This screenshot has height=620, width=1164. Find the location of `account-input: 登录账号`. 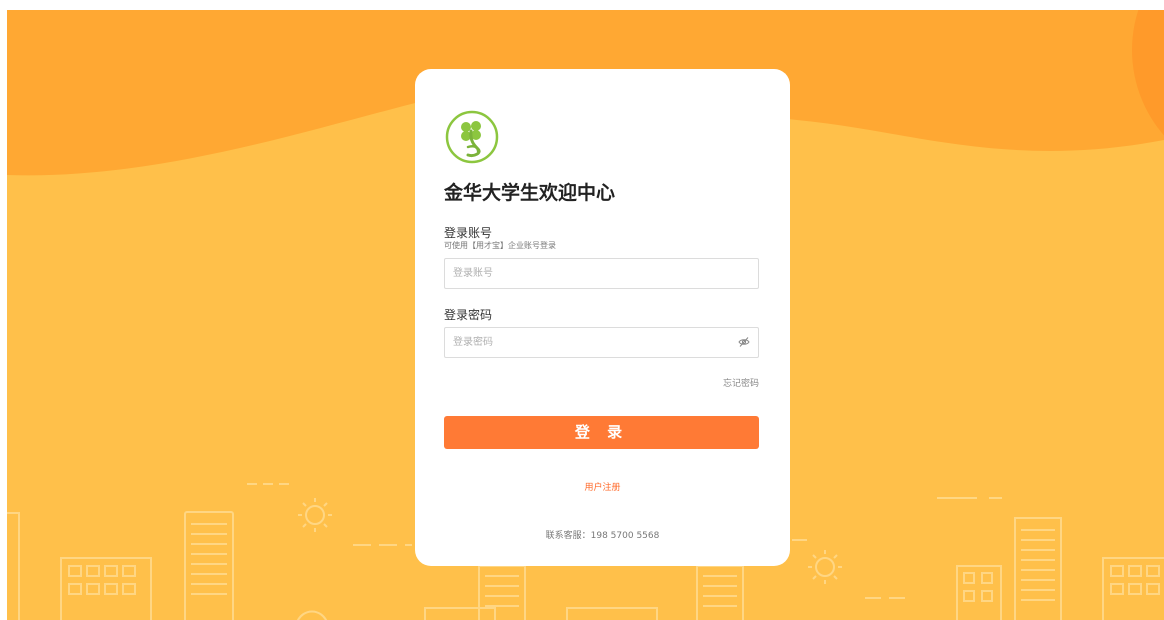

account-input: 登录账号 is located at coordinates (601, 273).